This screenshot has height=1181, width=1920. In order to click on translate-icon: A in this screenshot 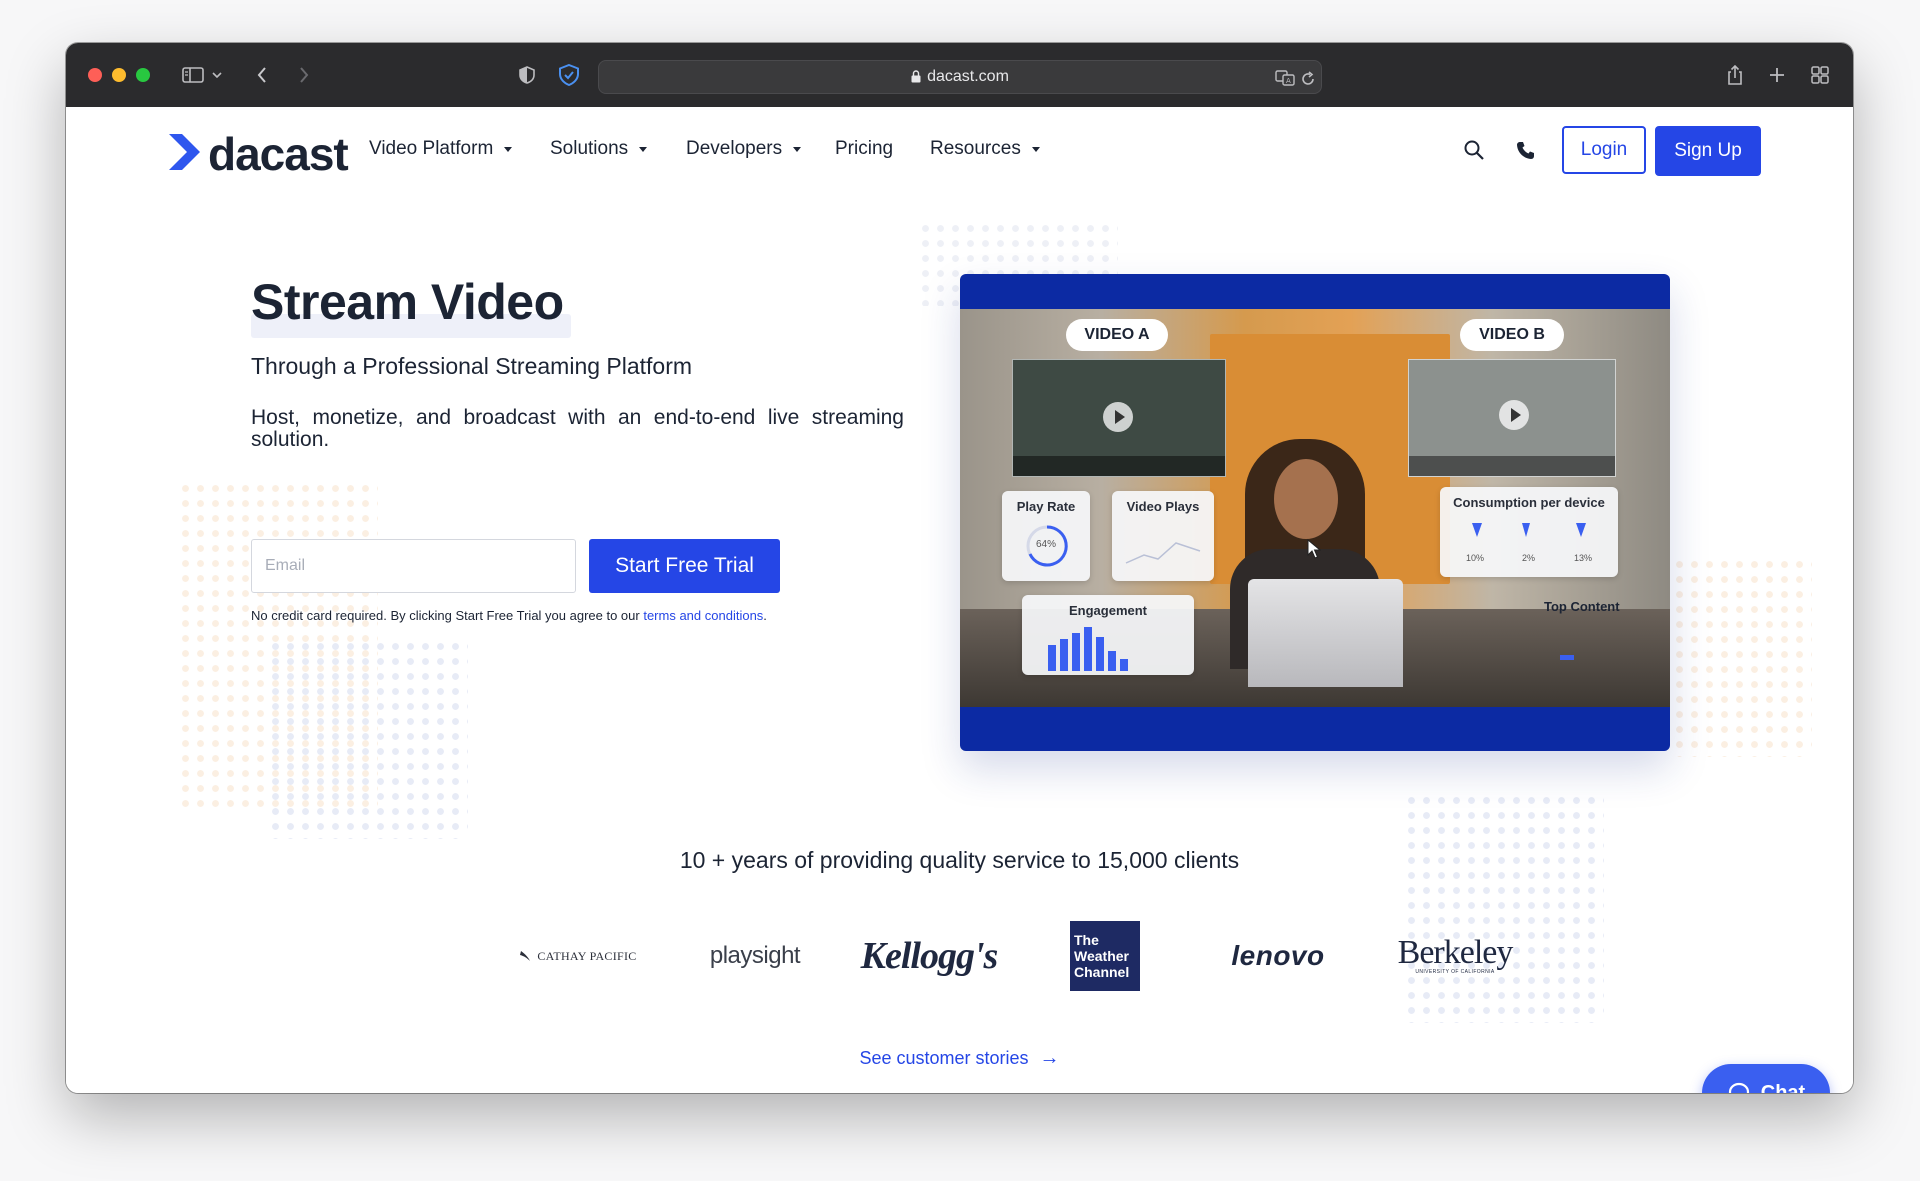, I will do `click(1285, 78)`.